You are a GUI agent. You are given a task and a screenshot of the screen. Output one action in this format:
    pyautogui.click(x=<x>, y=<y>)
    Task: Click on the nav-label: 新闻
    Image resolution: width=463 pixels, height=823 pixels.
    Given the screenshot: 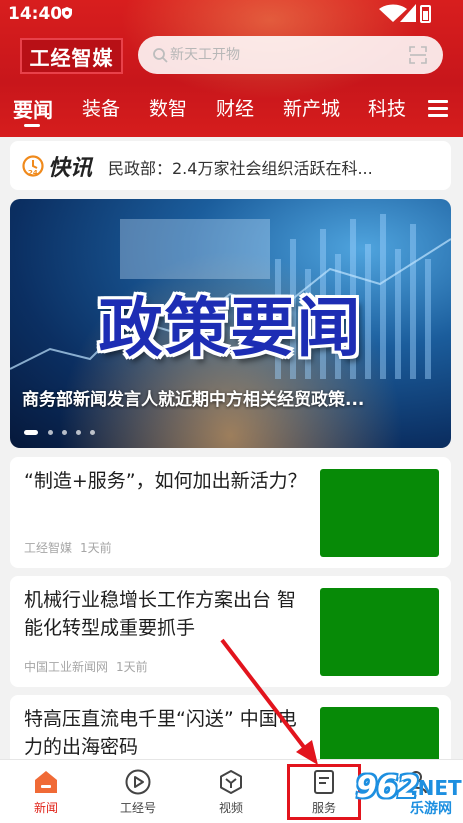 What is the action you would take?
    pyautogui.click(x=45, y=808)
    